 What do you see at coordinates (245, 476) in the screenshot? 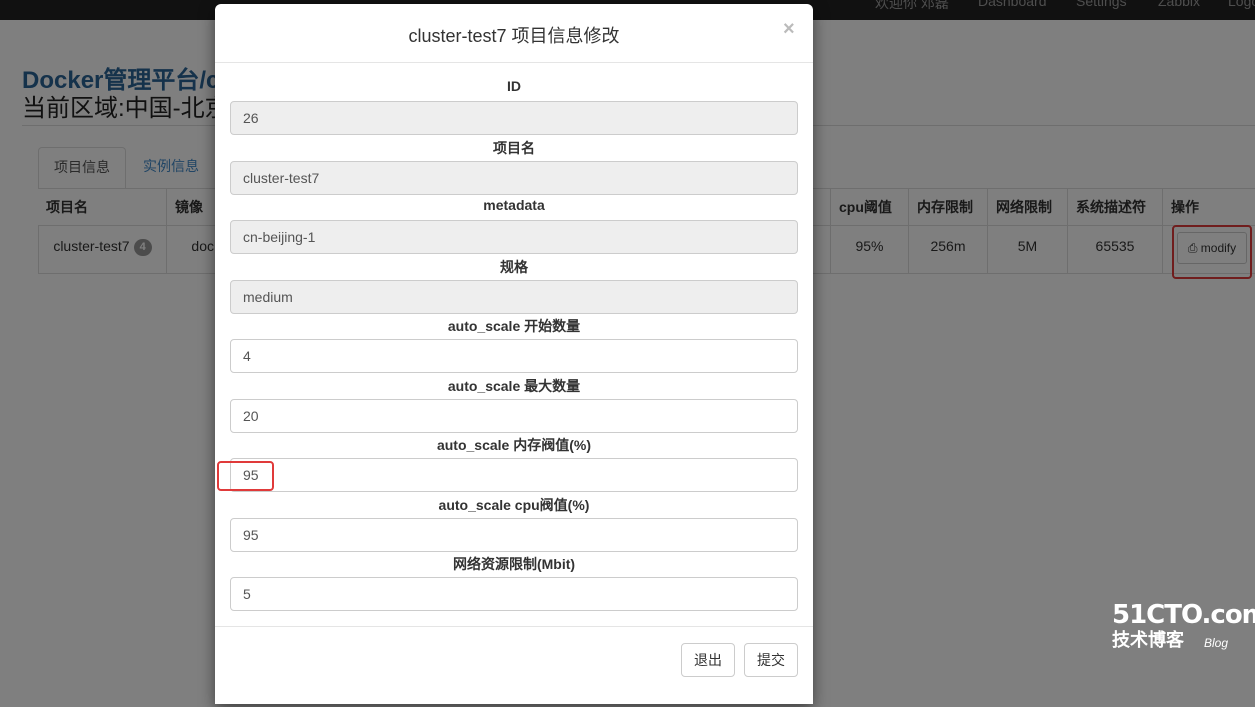
I see `mem-threshold-highlight` at bounding box center [245, 476].